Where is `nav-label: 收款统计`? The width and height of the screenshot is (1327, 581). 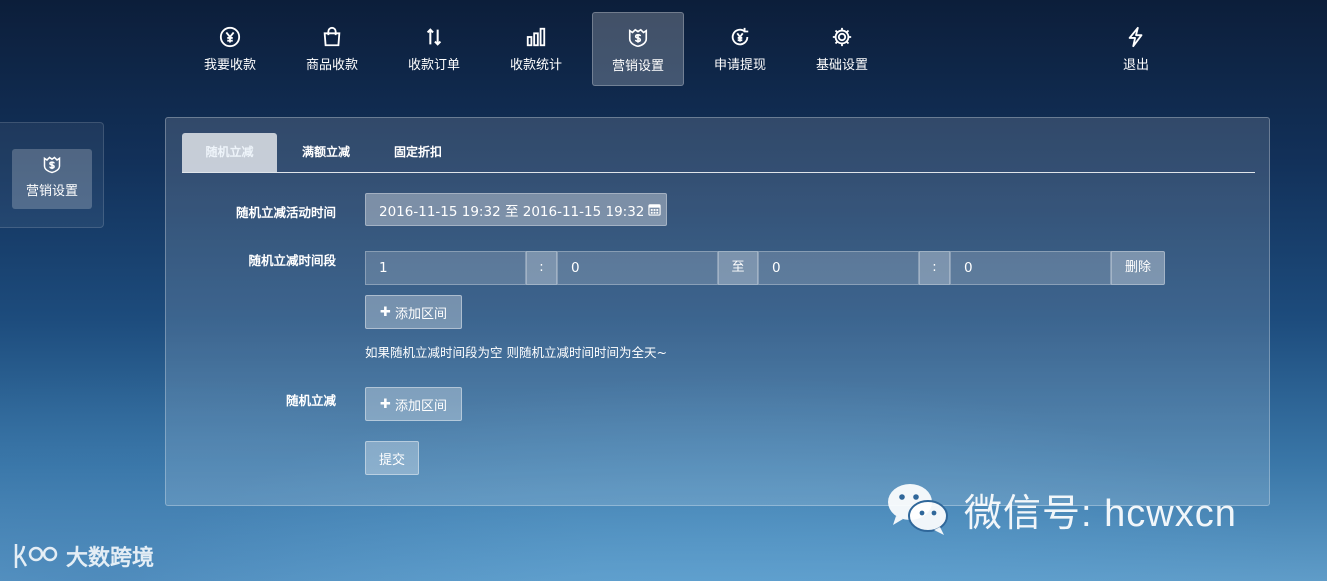 nav-label: 收款统计 is located at coordinates (535, 65).